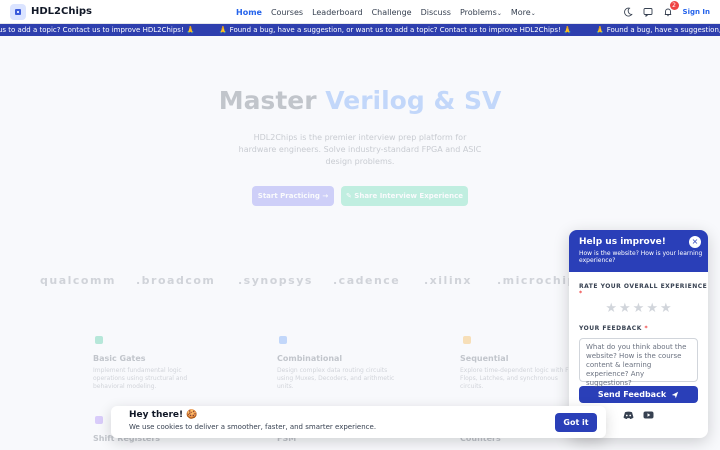 Image resolution: width=720 pixels, height=450 pixels. Describe the element at coordinates (467, 340) in the screenshot. I see `flipflop-icon` at that location.